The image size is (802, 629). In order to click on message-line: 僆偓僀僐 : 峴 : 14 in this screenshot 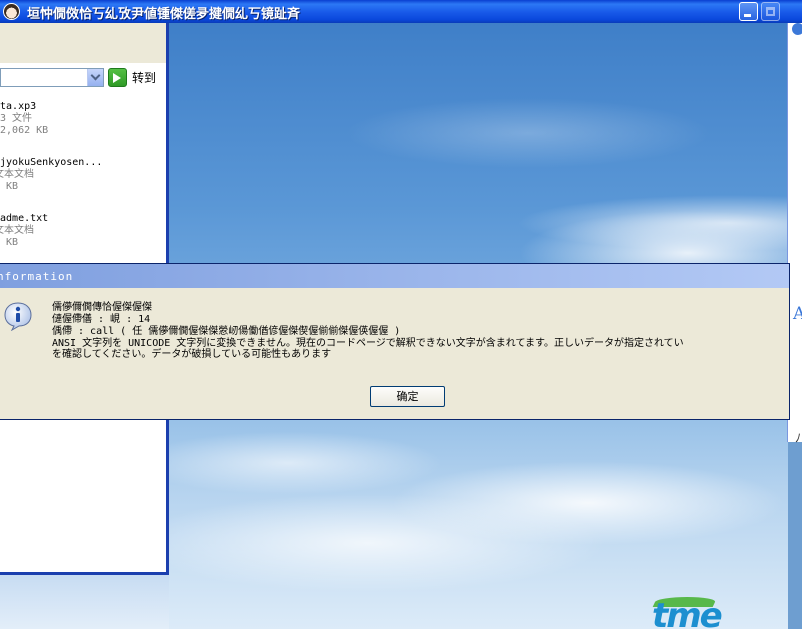, I will do `click(101, 319)`.